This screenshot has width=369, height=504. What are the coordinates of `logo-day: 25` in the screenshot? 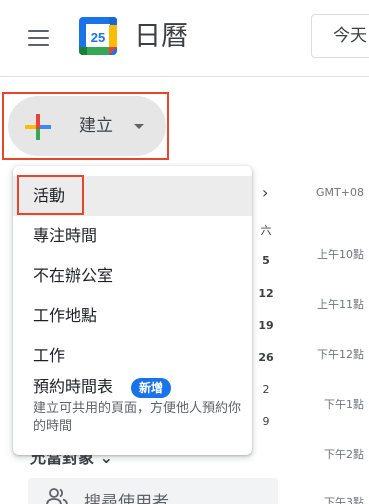 It's located at (98, 37).